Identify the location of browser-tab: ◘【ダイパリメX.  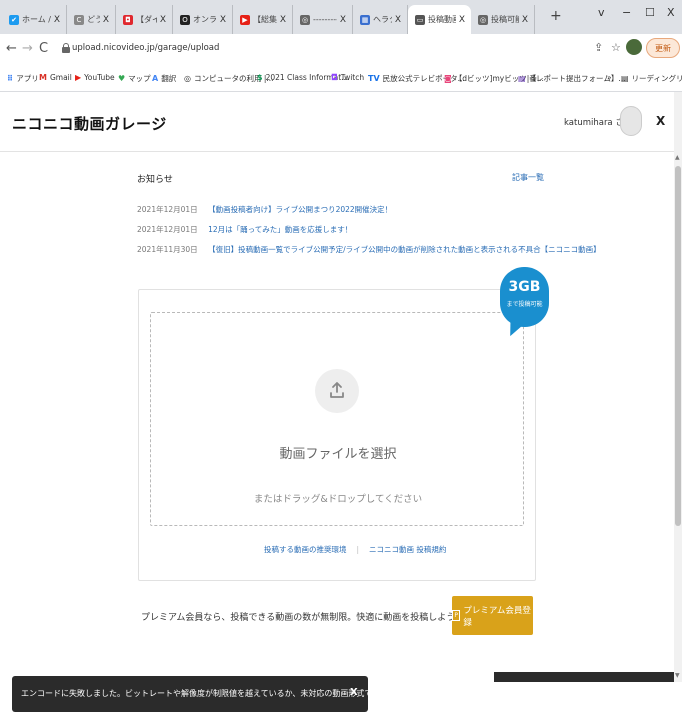
(144, 19).